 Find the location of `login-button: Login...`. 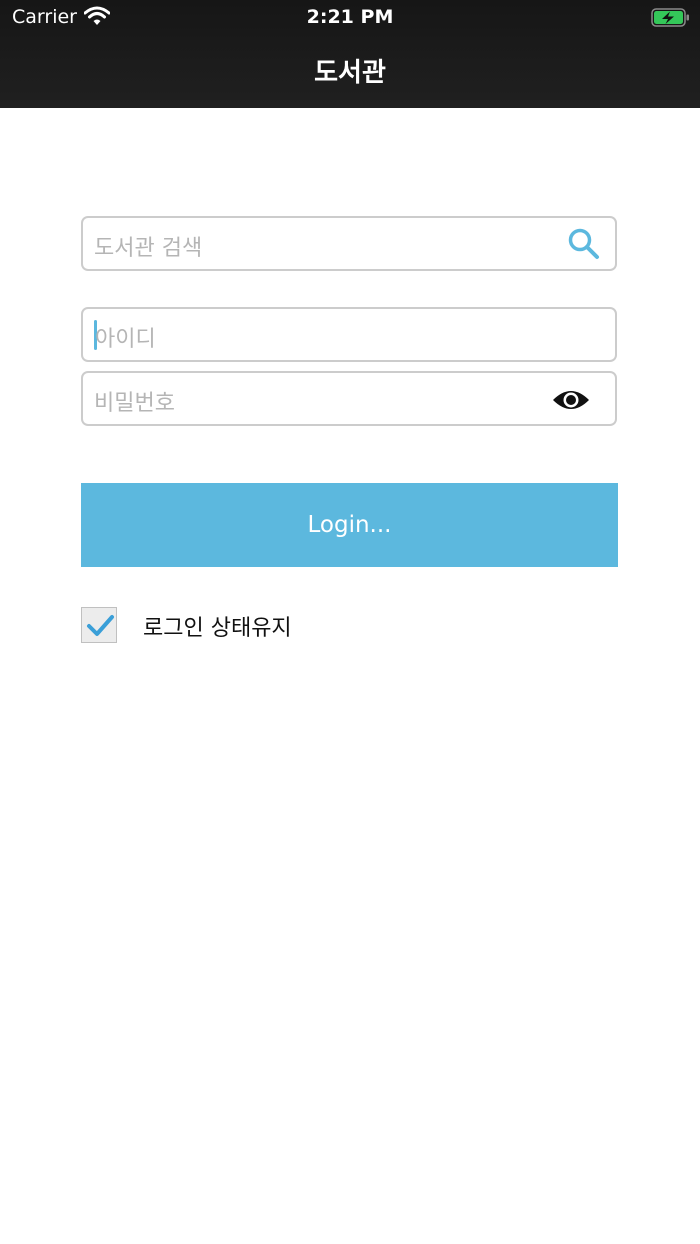

login-button: Login... is located at coordinates (349, 525).